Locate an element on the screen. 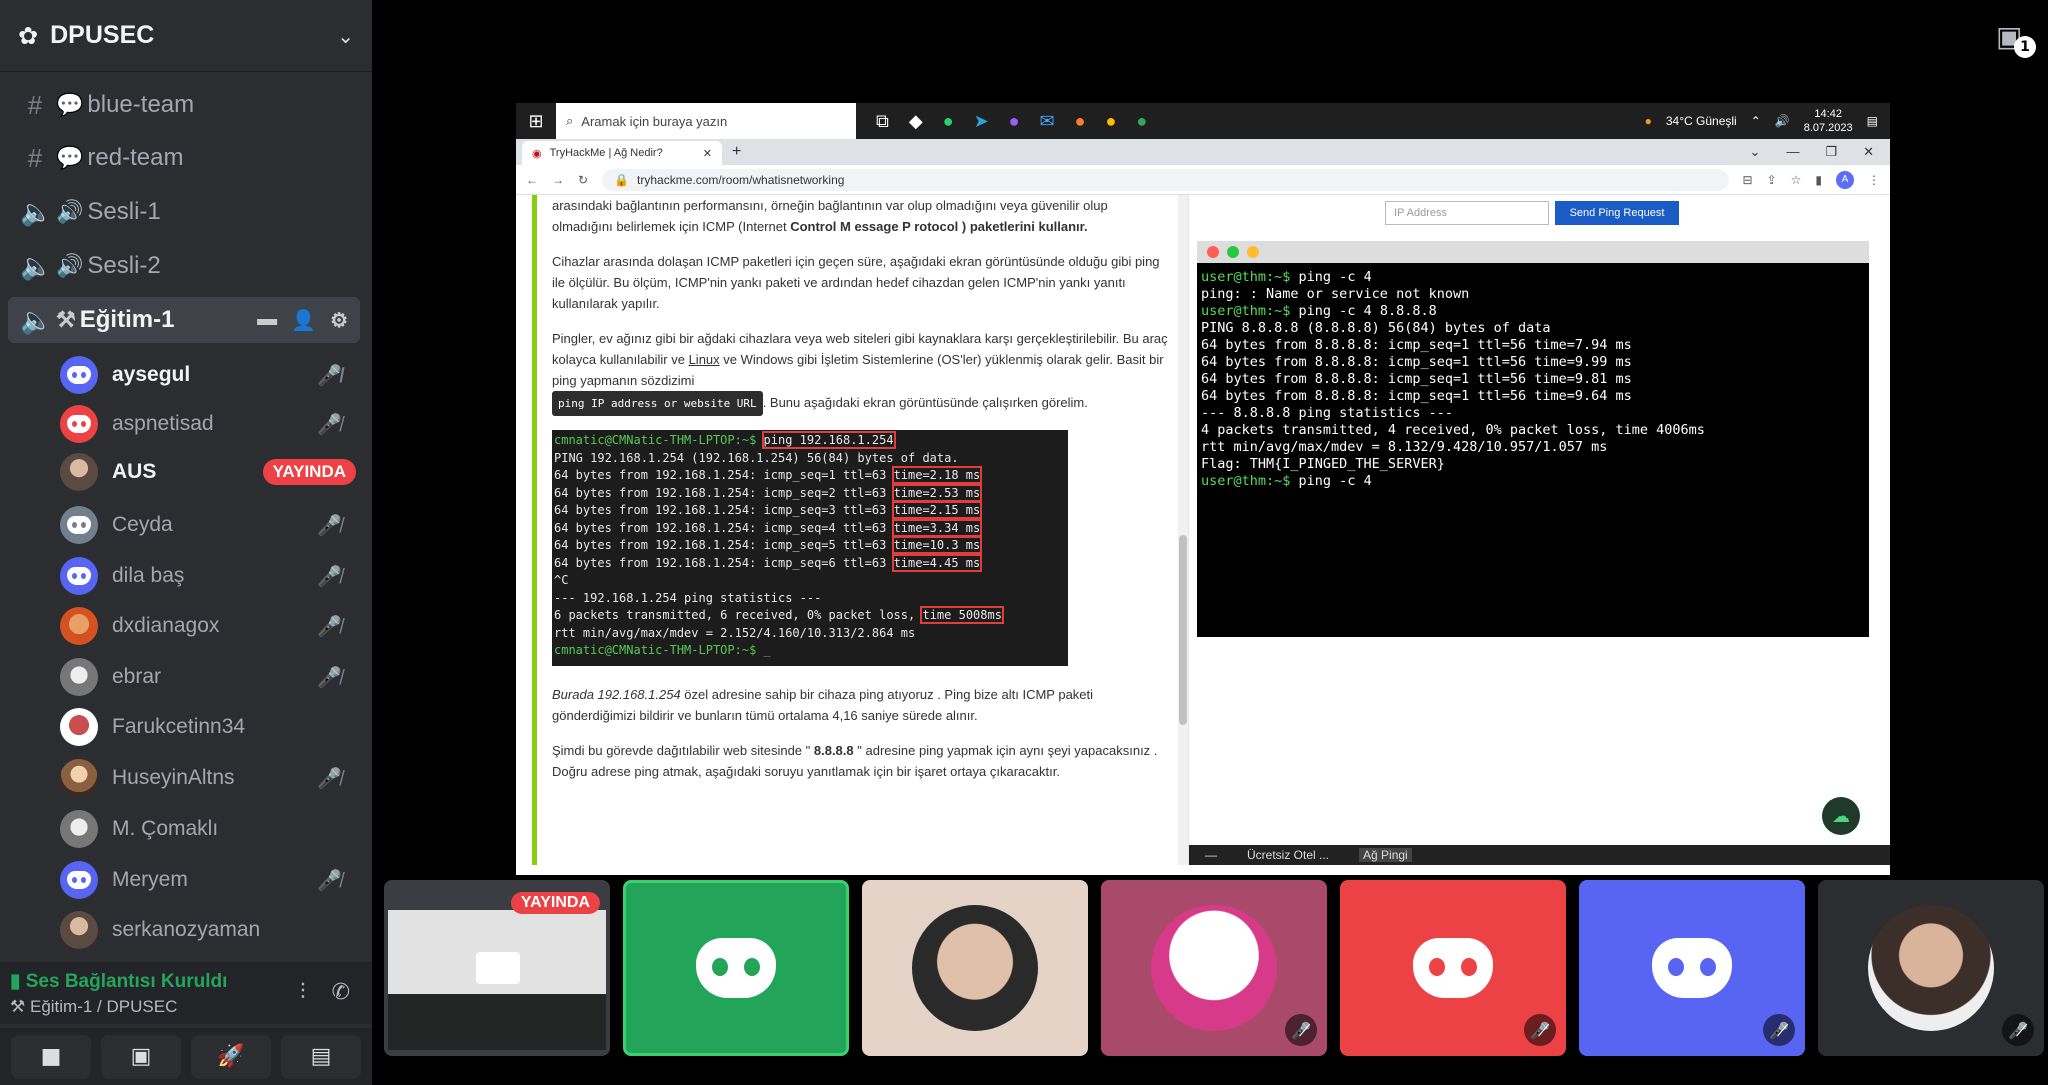 This screenshot has width=2048, height=1085. camera-button: ■ is located at coordinates (51, 1056).